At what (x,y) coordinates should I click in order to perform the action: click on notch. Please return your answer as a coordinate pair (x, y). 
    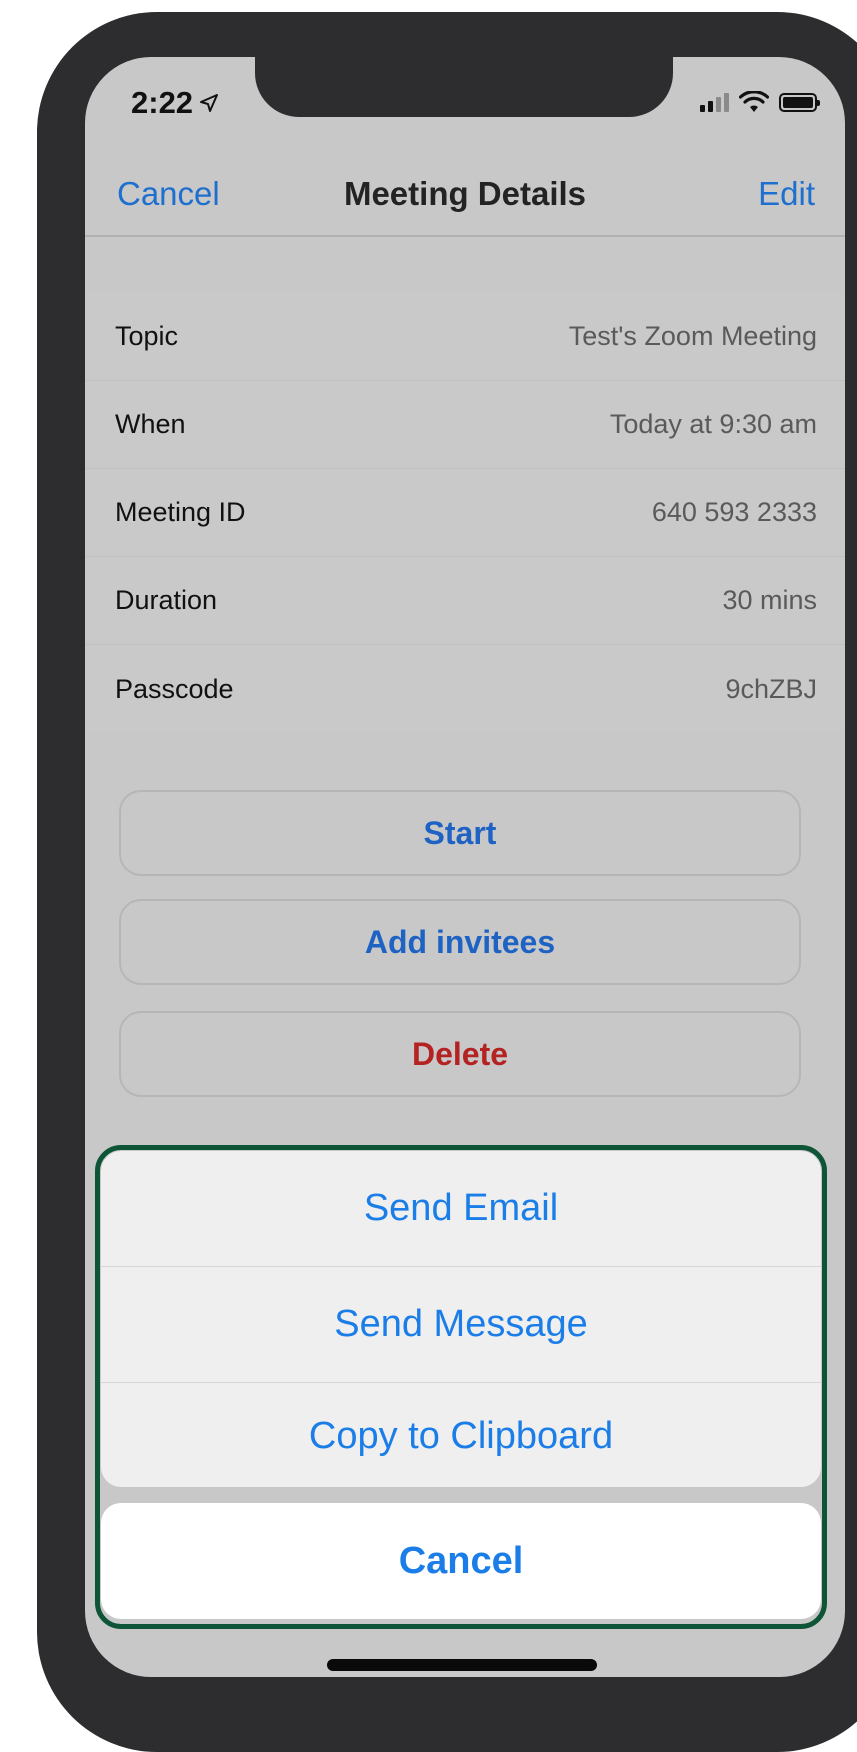
    Looking at the image, I should click on (464, 87).